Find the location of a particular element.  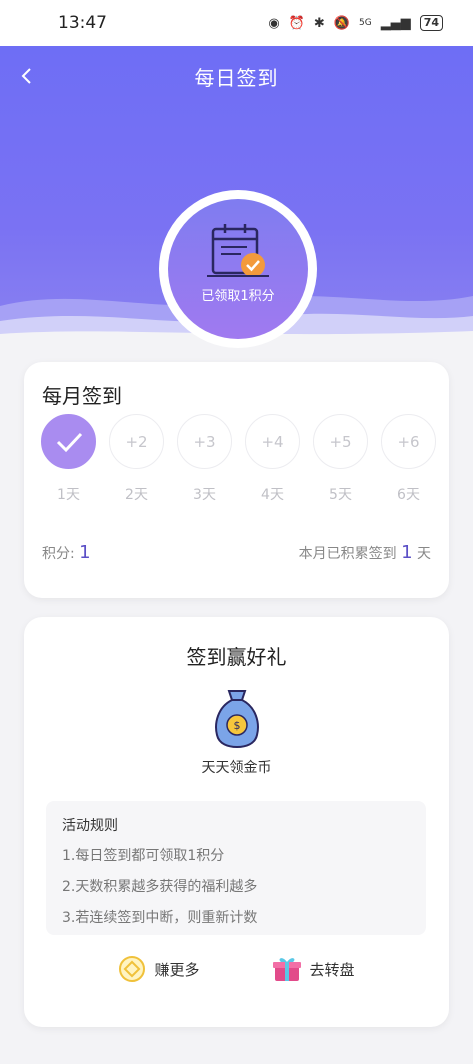

accumulated-summary: 本月已积累签到 1 天 is located at coordinates (365, 552).